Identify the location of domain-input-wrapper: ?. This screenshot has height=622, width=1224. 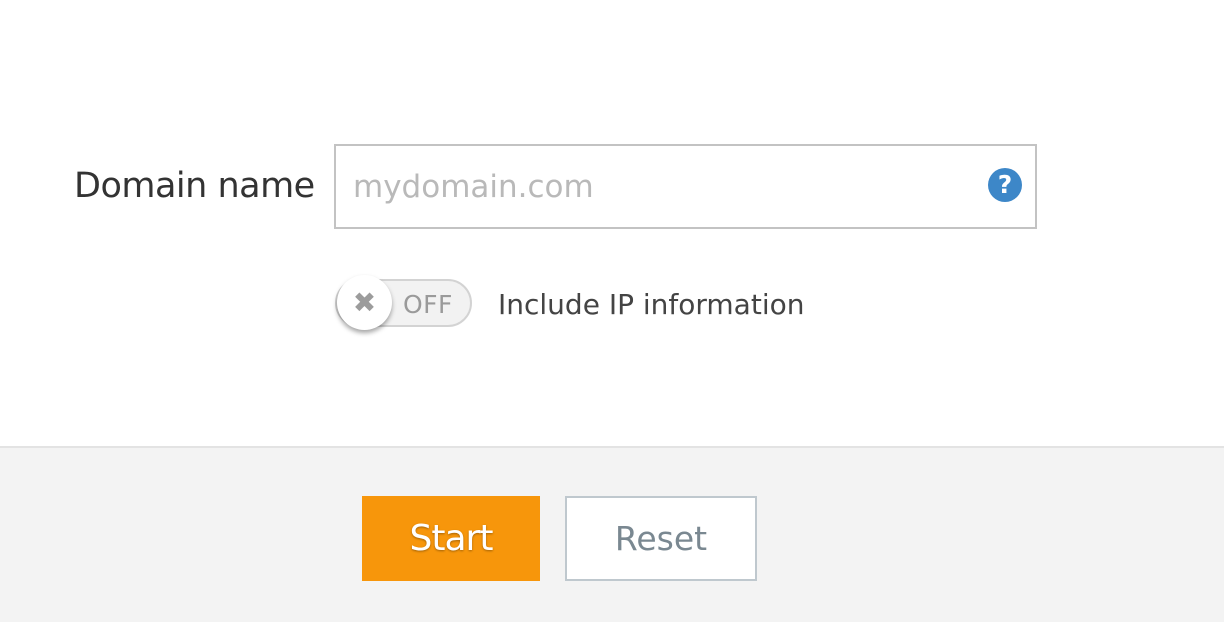
(685, 186).